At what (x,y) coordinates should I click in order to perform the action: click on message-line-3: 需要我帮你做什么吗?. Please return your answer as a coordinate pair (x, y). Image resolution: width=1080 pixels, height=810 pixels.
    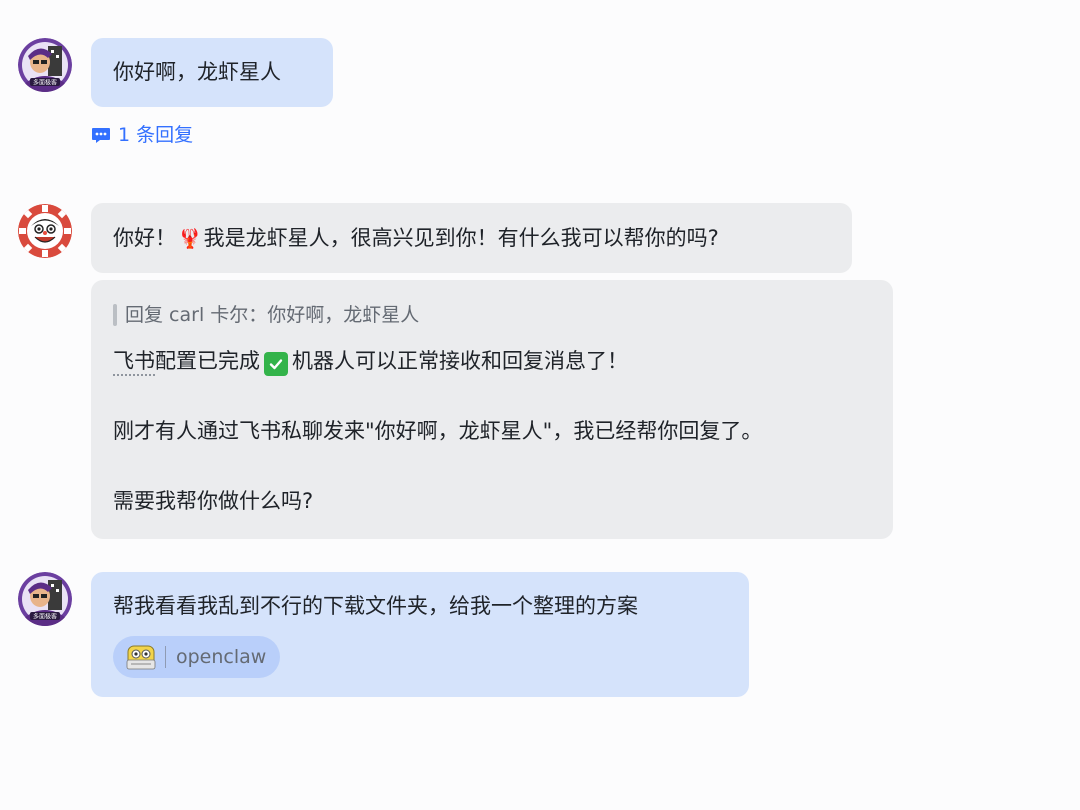
    Looking at the image, I should click on (213, 501).